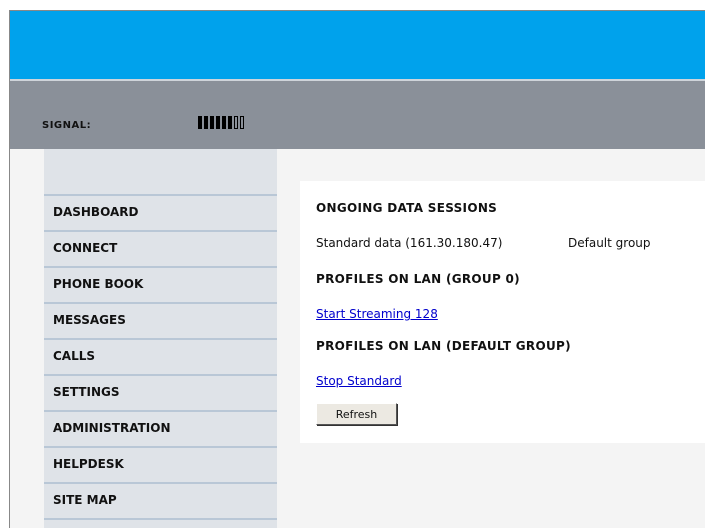 The width and height of the screenshot is (705, 528). What do you see at coordinates (160, 463) in the screenshot?
I see `sidebar-item-helpdesk: HELPDESK` at bounding box center [160, 463].